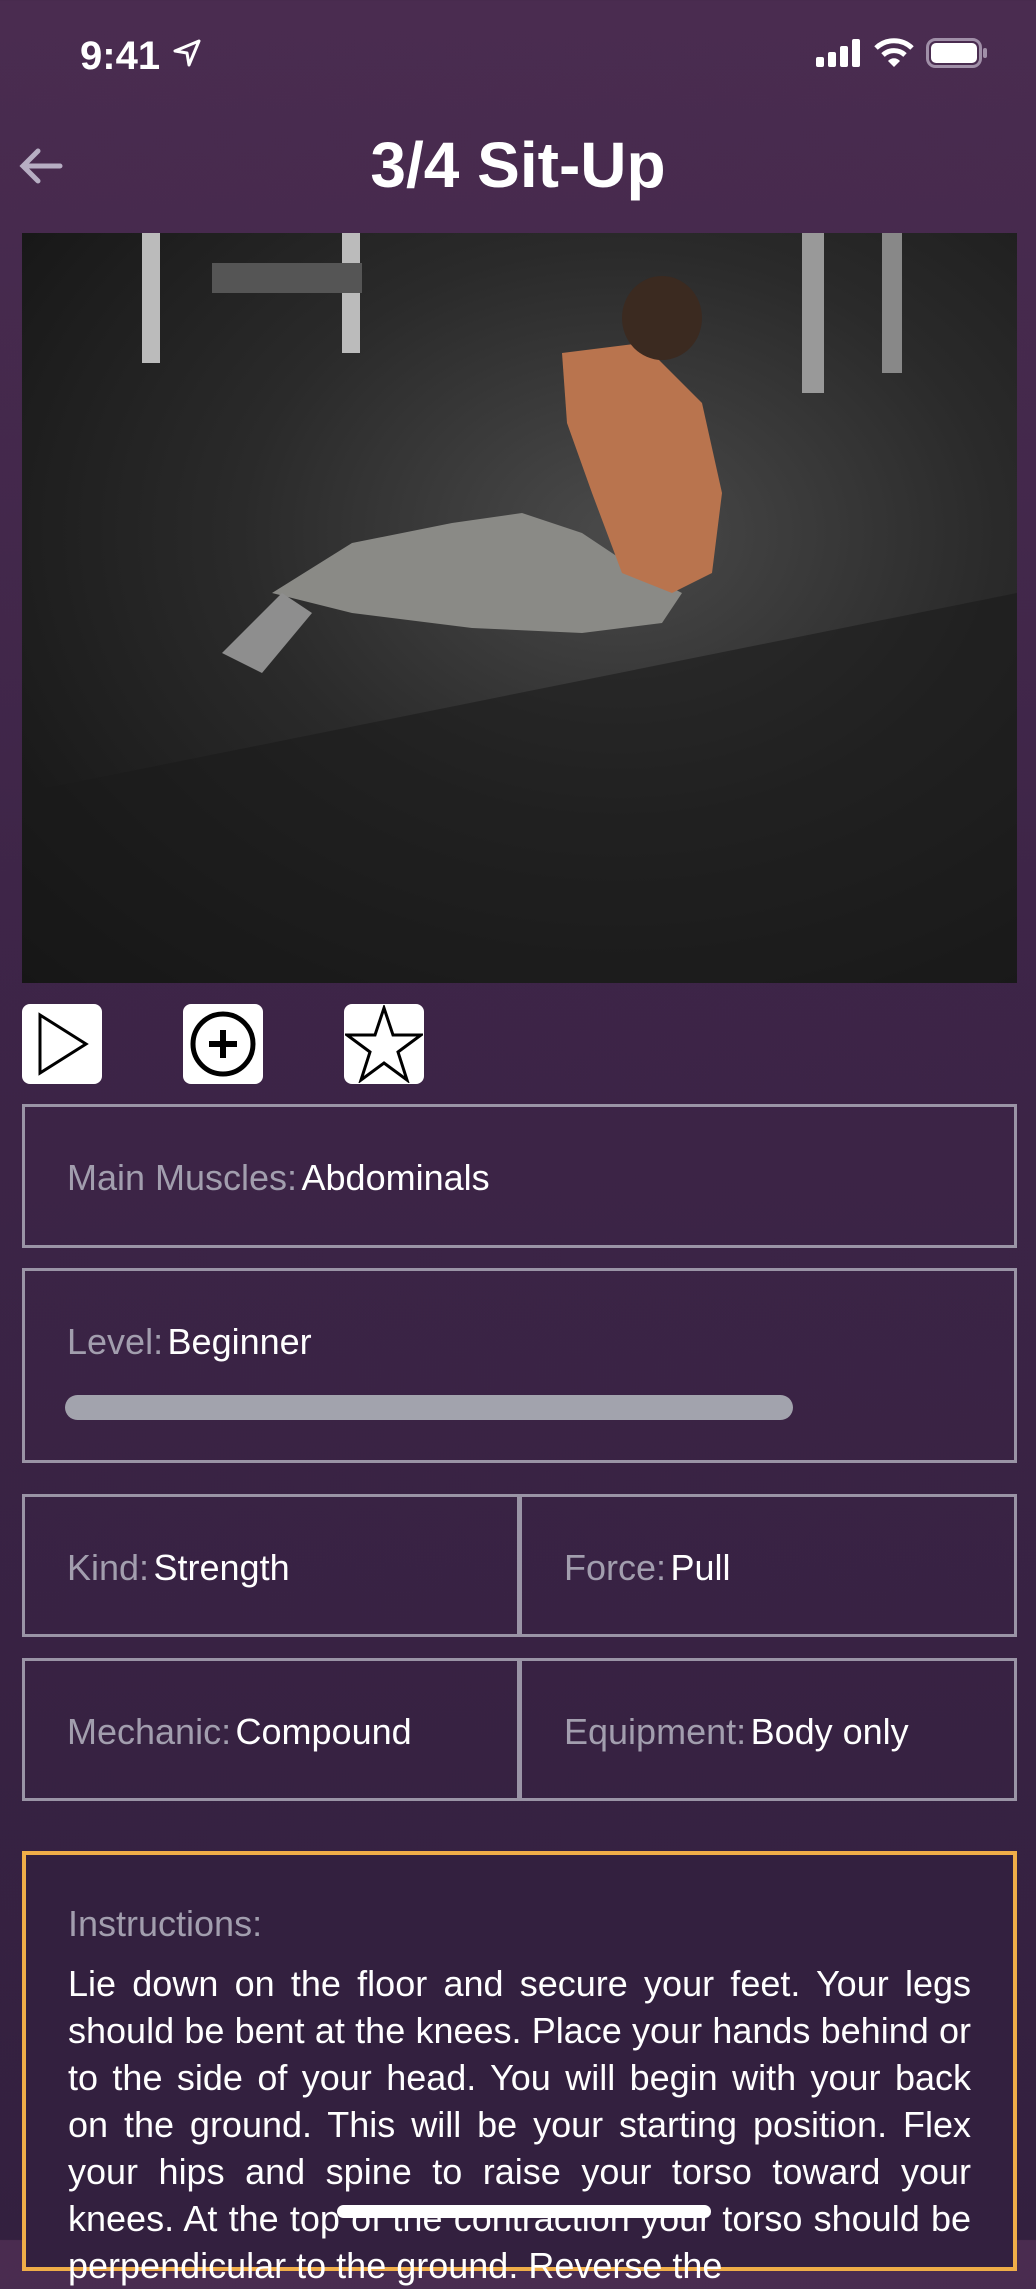  I want to click on level-label: Level:, so click(115, 1341).